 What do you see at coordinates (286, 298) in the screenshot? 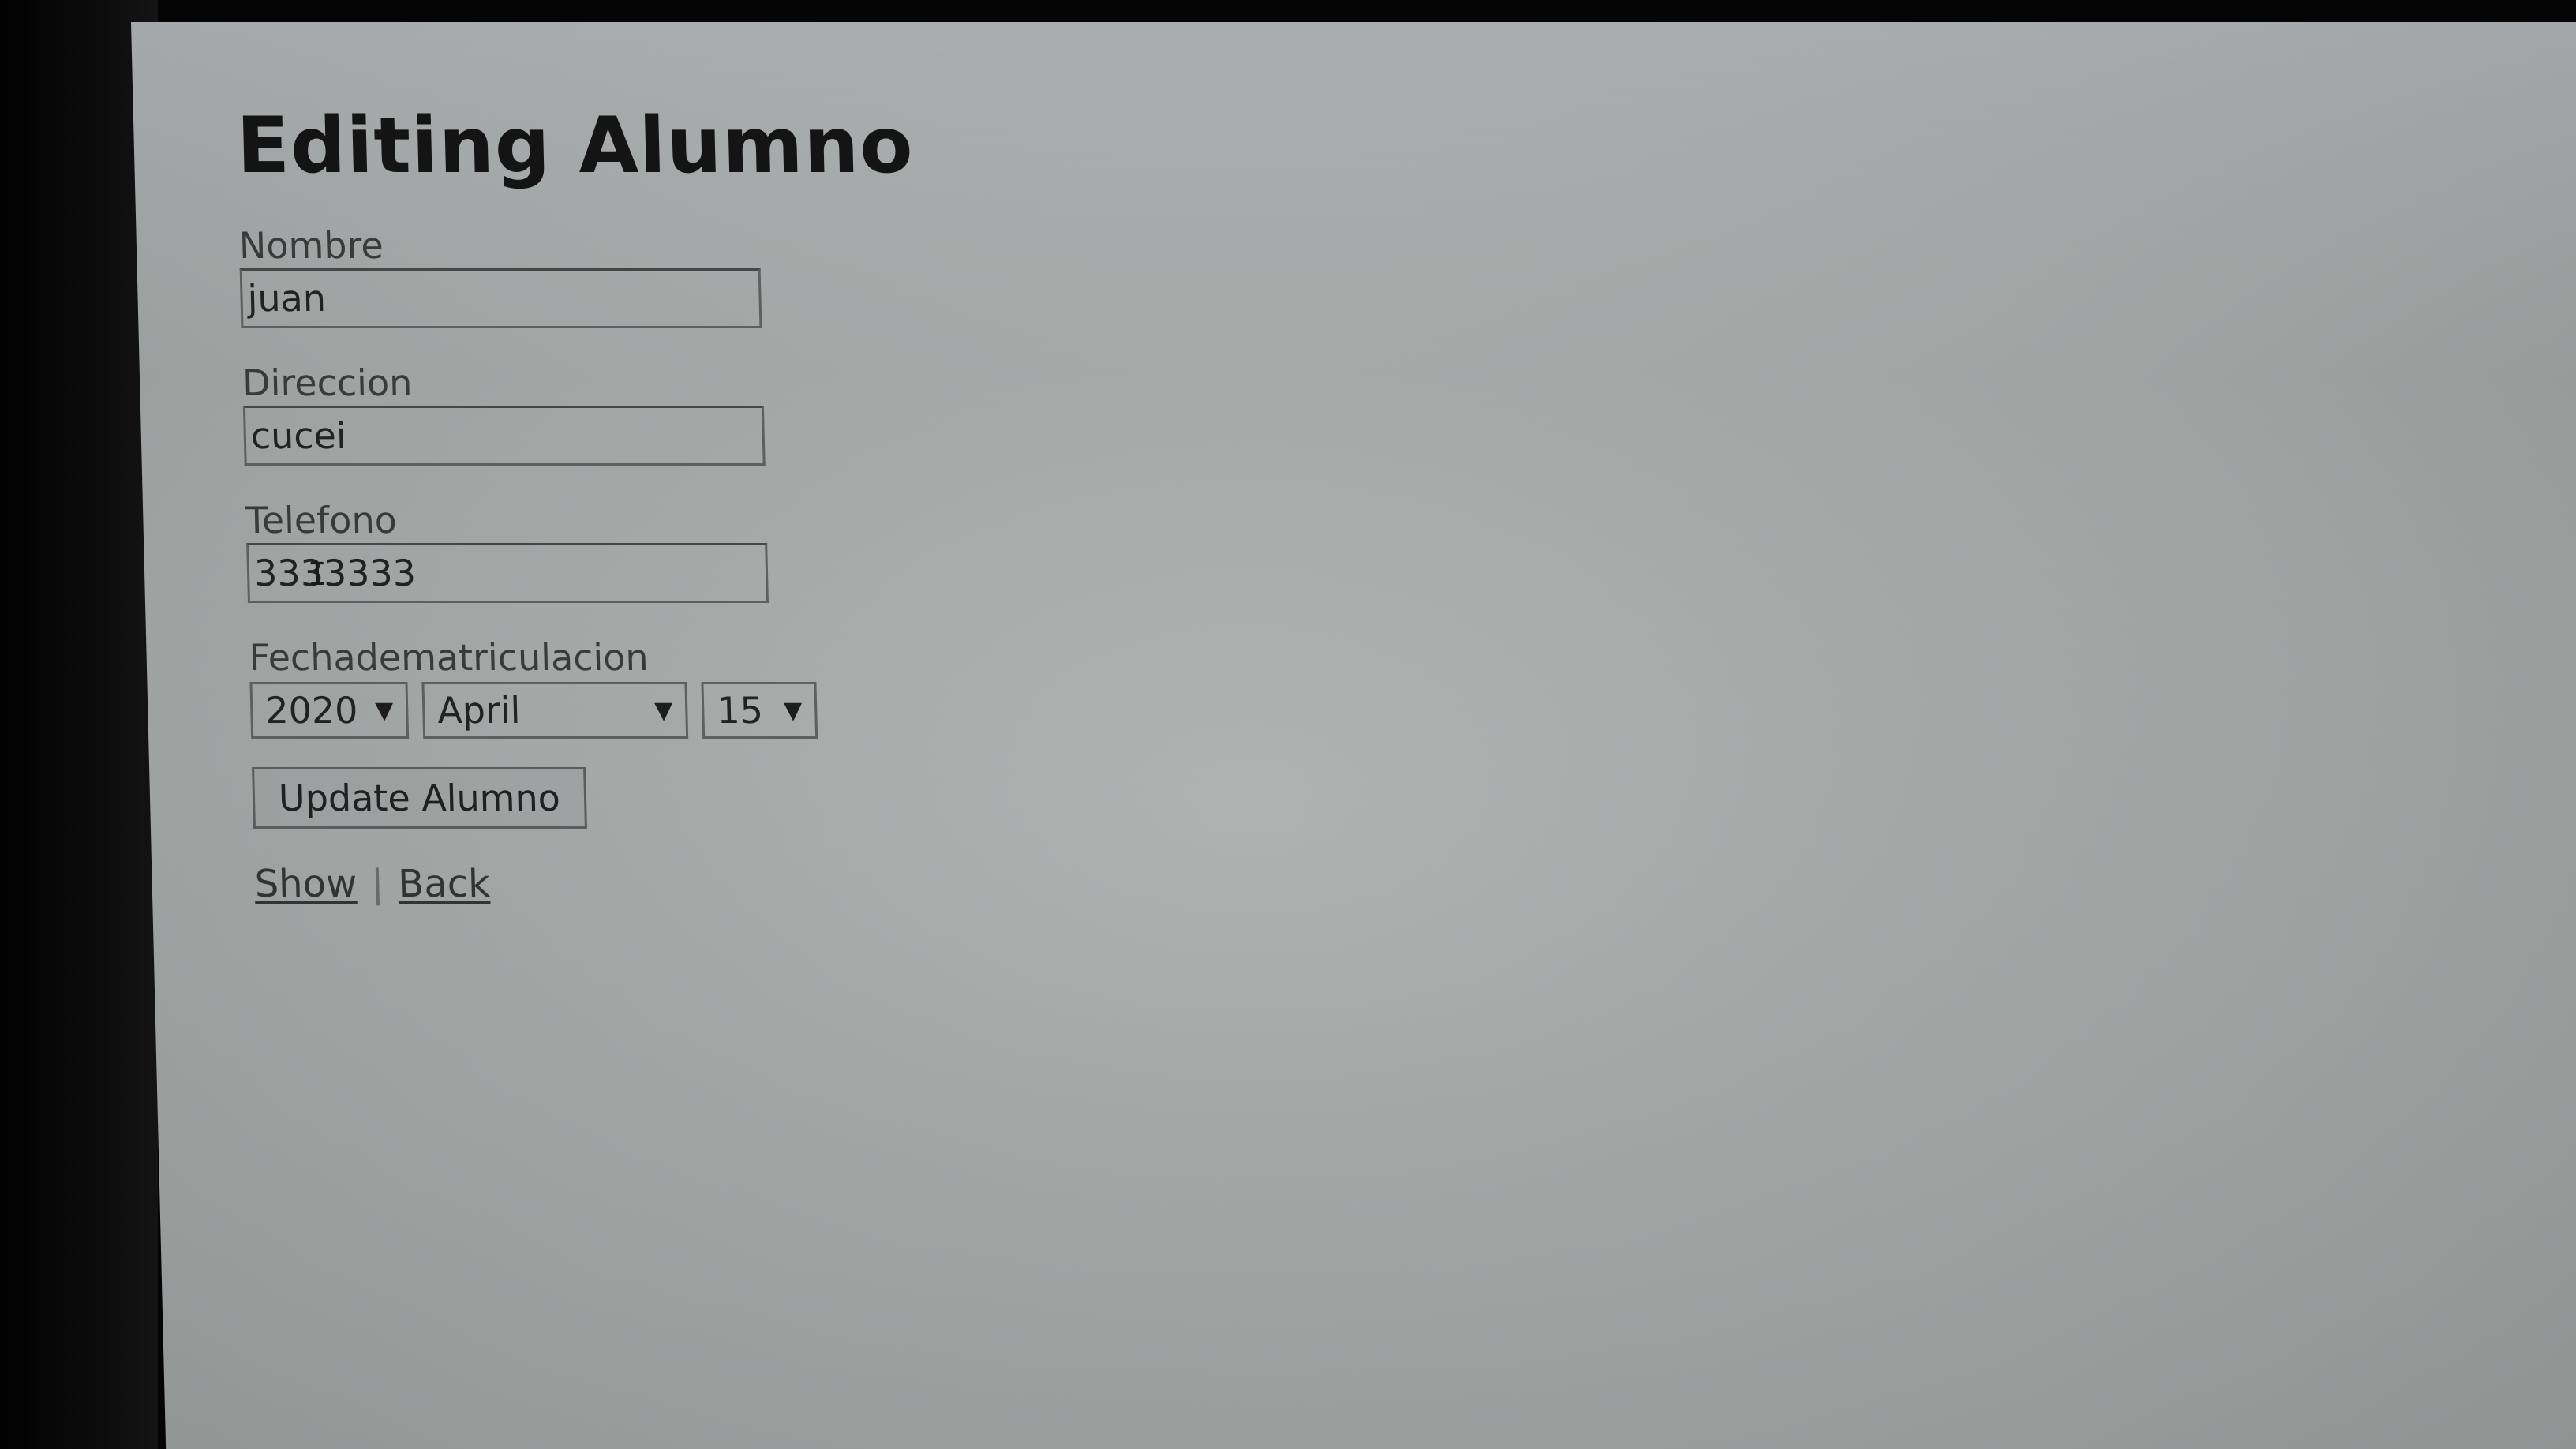
I see `nombre-input-value: juan` at bounding box center [286, 298].